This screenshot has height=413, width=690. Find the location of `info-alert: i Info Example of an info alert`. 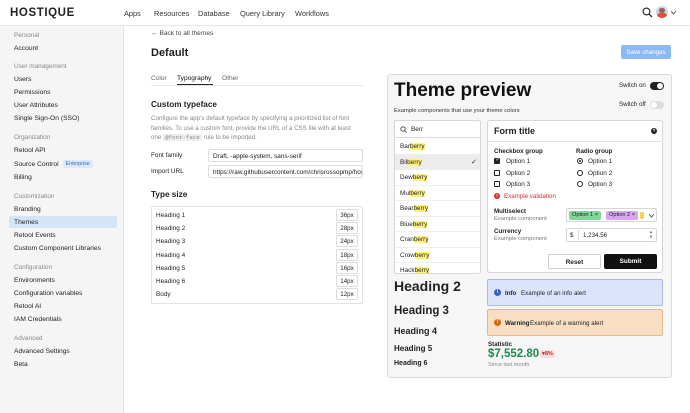

info-alert: i Info Example of an info alert is located at coordinates (575, 292).